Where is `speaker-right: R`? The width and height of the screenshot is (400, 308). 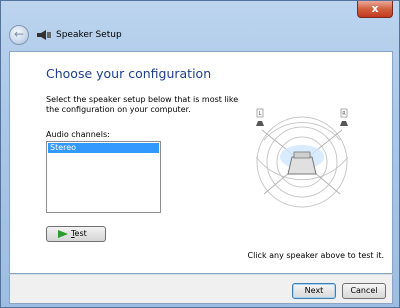 speaker-right: R is located at coordinates (344, 117).